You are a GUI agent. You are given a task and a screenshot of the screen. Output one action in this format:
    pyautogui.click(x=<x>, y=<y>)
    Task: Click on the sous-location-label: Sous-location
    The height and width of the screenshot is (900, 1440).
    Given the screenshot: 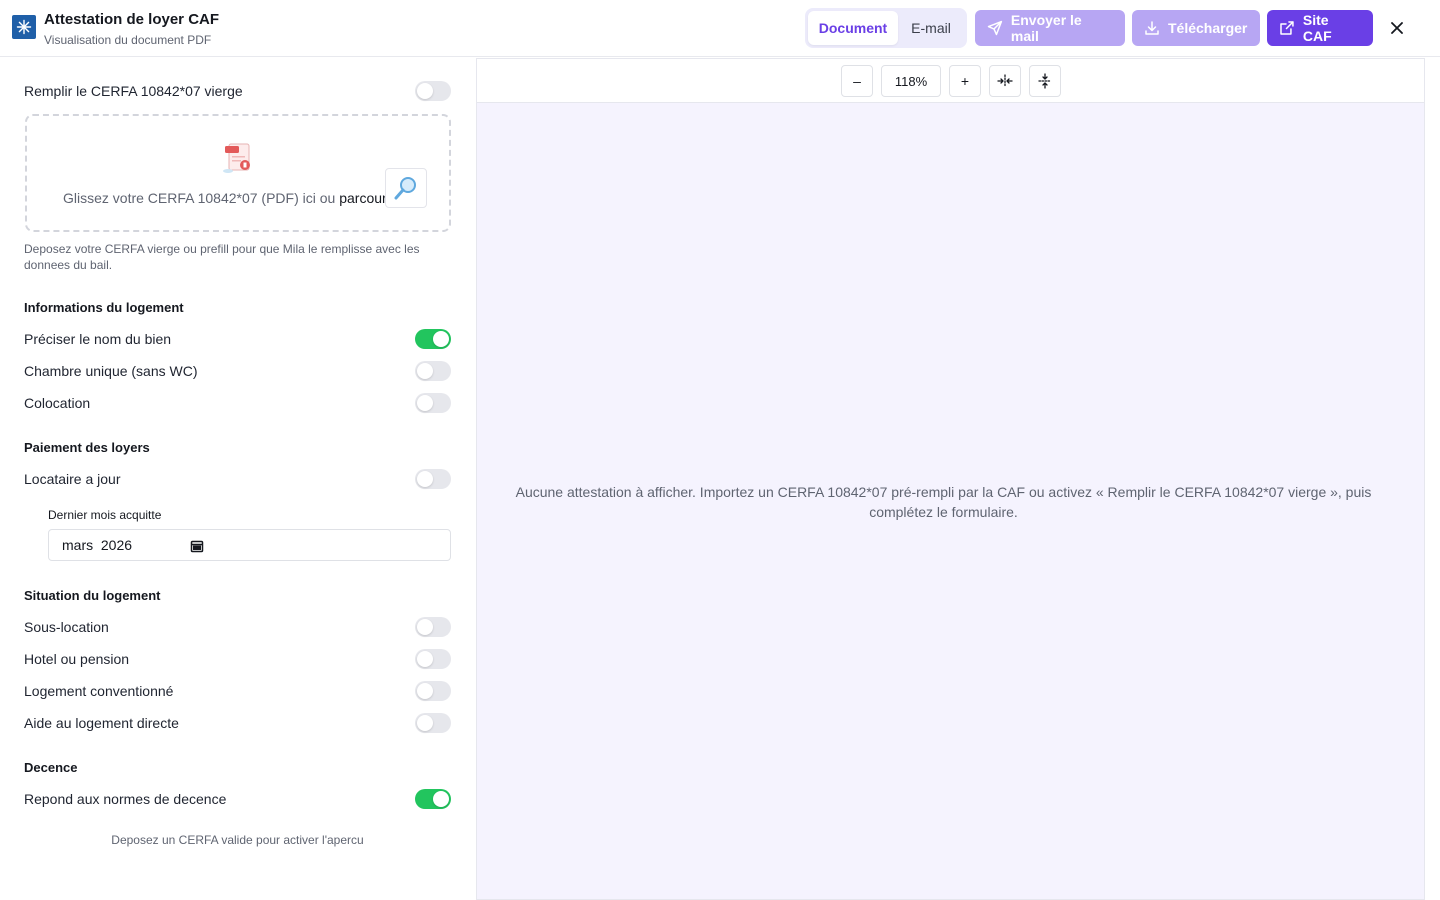 What is the action you would take?
    pyautogui.click(x=66, y=627)
    